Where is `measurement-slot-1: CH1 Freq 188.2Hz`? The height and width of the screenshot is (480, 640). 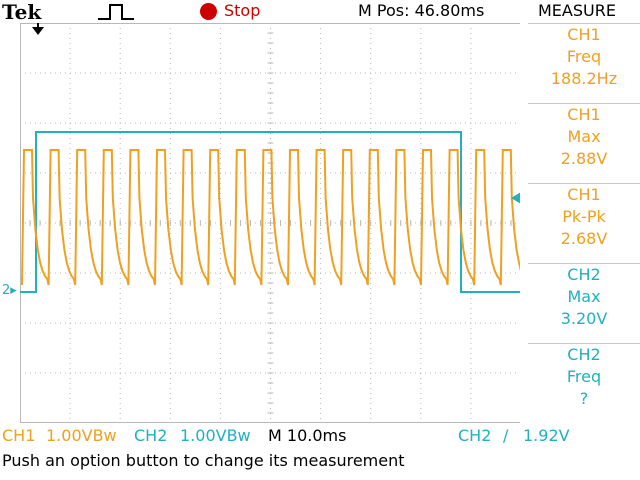
measurement-slot-1: CH1 Freq 188.2Hz is located at coordinates (584, 61).